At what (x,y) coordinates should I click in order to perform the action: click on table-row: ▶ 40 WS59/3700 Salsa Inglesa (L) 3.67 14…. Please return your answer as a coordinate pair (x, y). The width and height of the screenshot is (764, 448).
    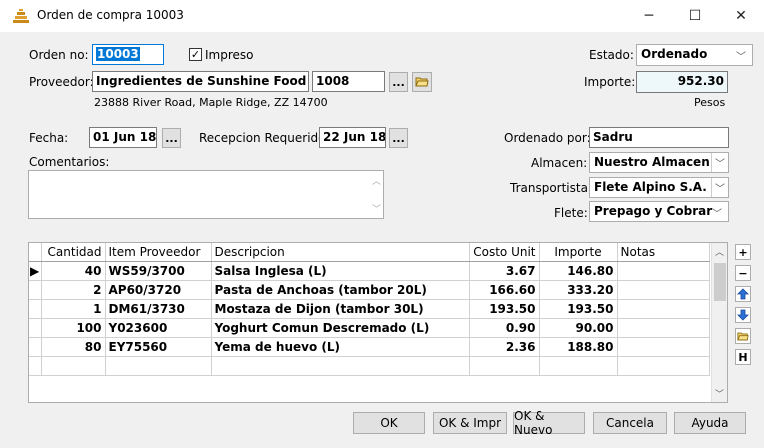
    Looking at the image, I should click on (369, 271).